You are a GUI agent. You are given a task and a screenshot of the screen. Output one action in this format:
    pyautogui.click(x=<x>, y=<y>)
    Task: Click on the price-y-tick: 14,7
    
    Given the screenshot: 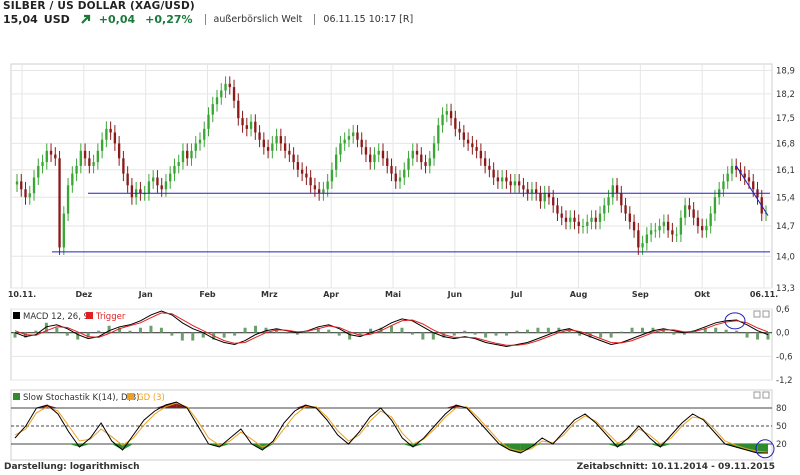 What is the action you would take?
    pyautogui.click(x=785, y=227)
    